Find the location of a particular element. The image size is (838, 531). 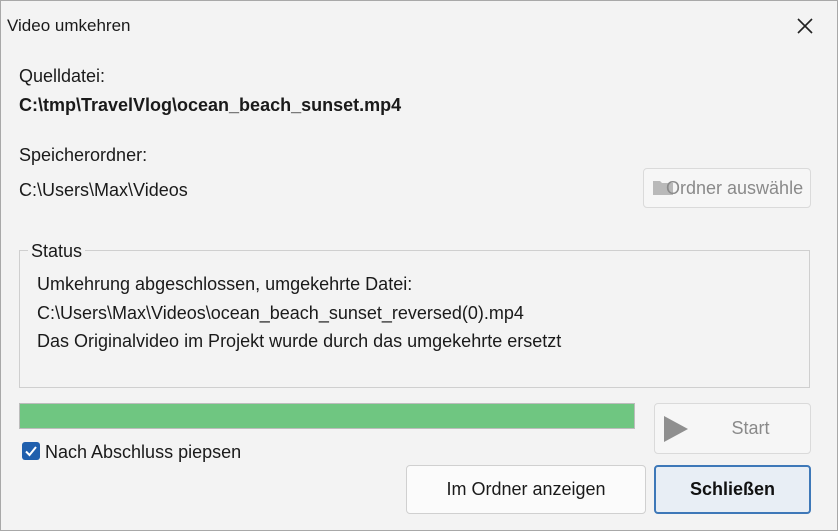

save-folder-label: Speicherordner: is located at coordinates (83, 155).